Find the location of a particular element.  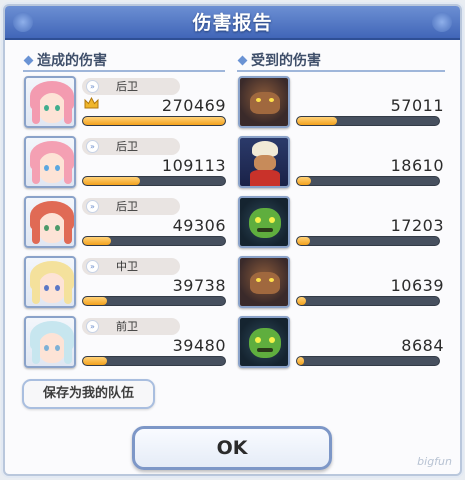

received-row-3: 17203 is located at coordinates (342, 223).